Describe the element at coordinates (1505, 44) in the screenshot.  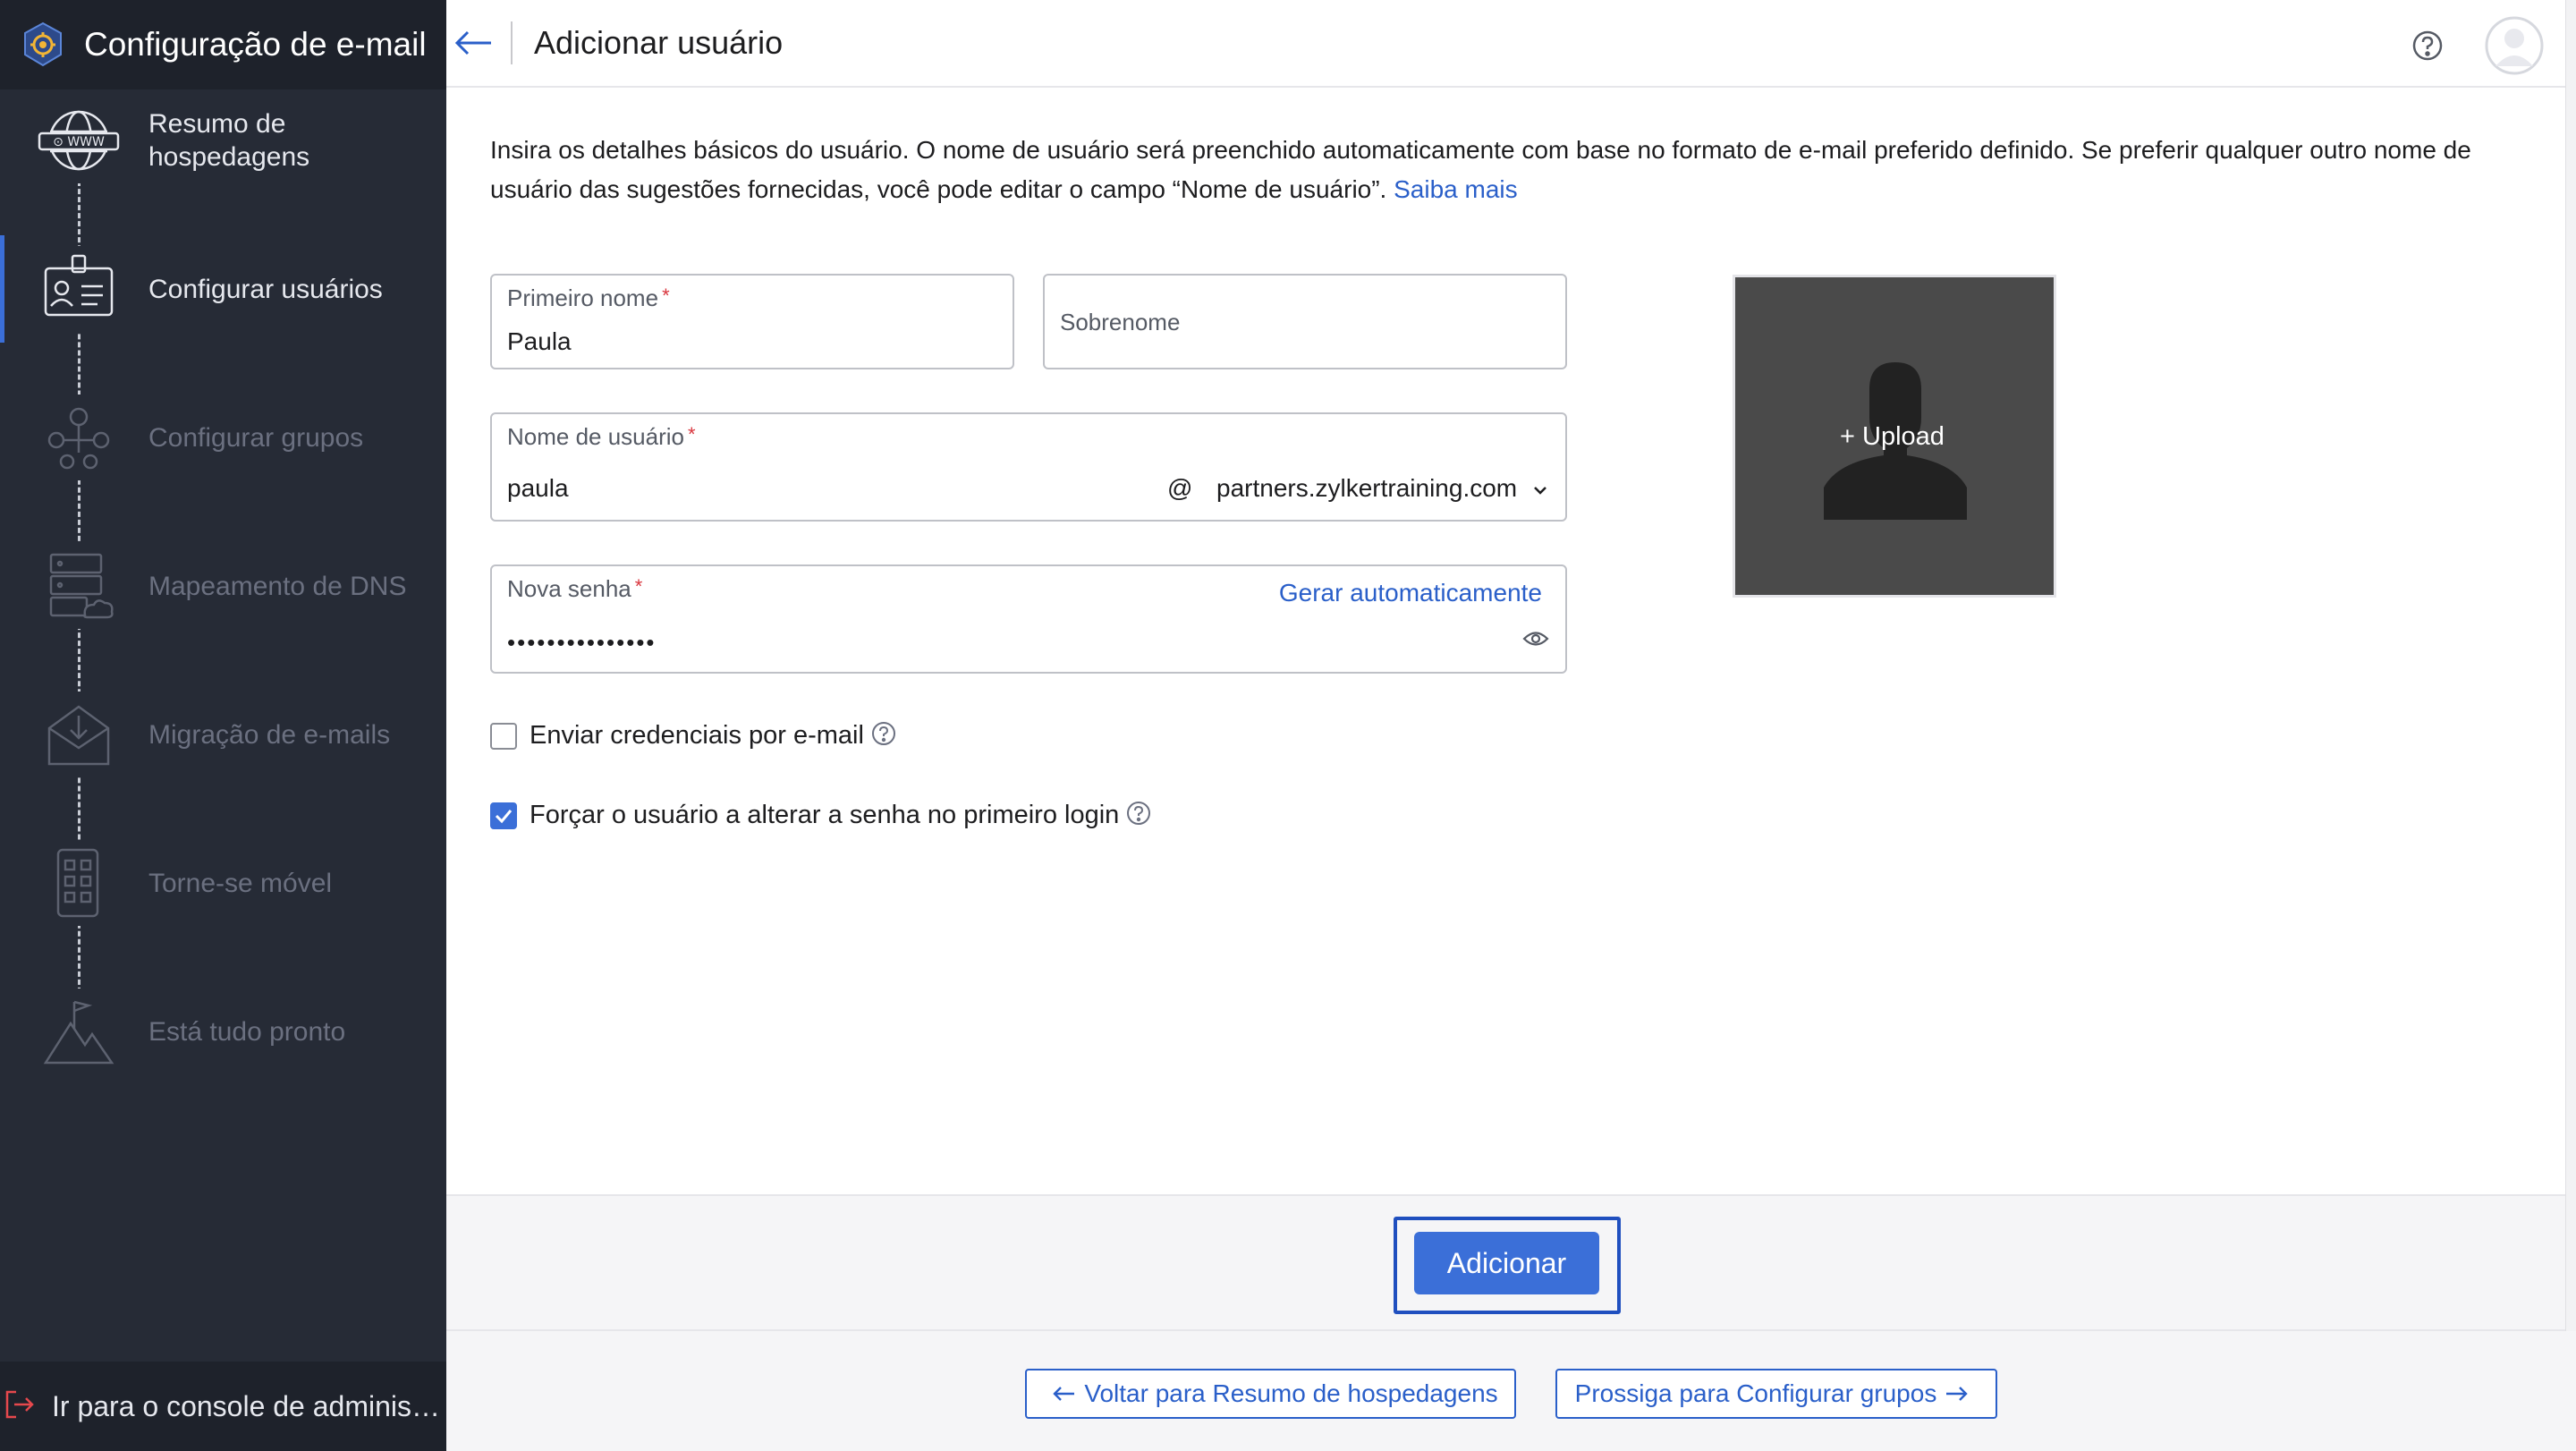
I see `top-bar: Adicionar usuário` at that location.